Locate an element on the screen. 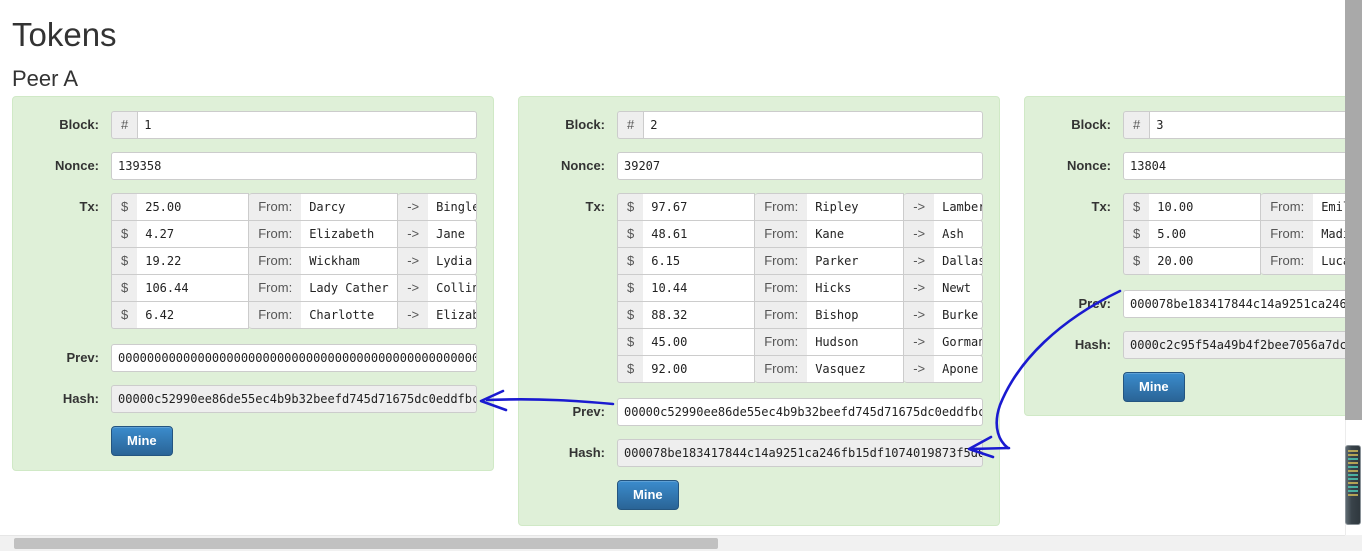 Image resolution: width=1362 pixels, height=551 pixels. vertical-scrollbar-thumb is located at coordinates (1353, 485).